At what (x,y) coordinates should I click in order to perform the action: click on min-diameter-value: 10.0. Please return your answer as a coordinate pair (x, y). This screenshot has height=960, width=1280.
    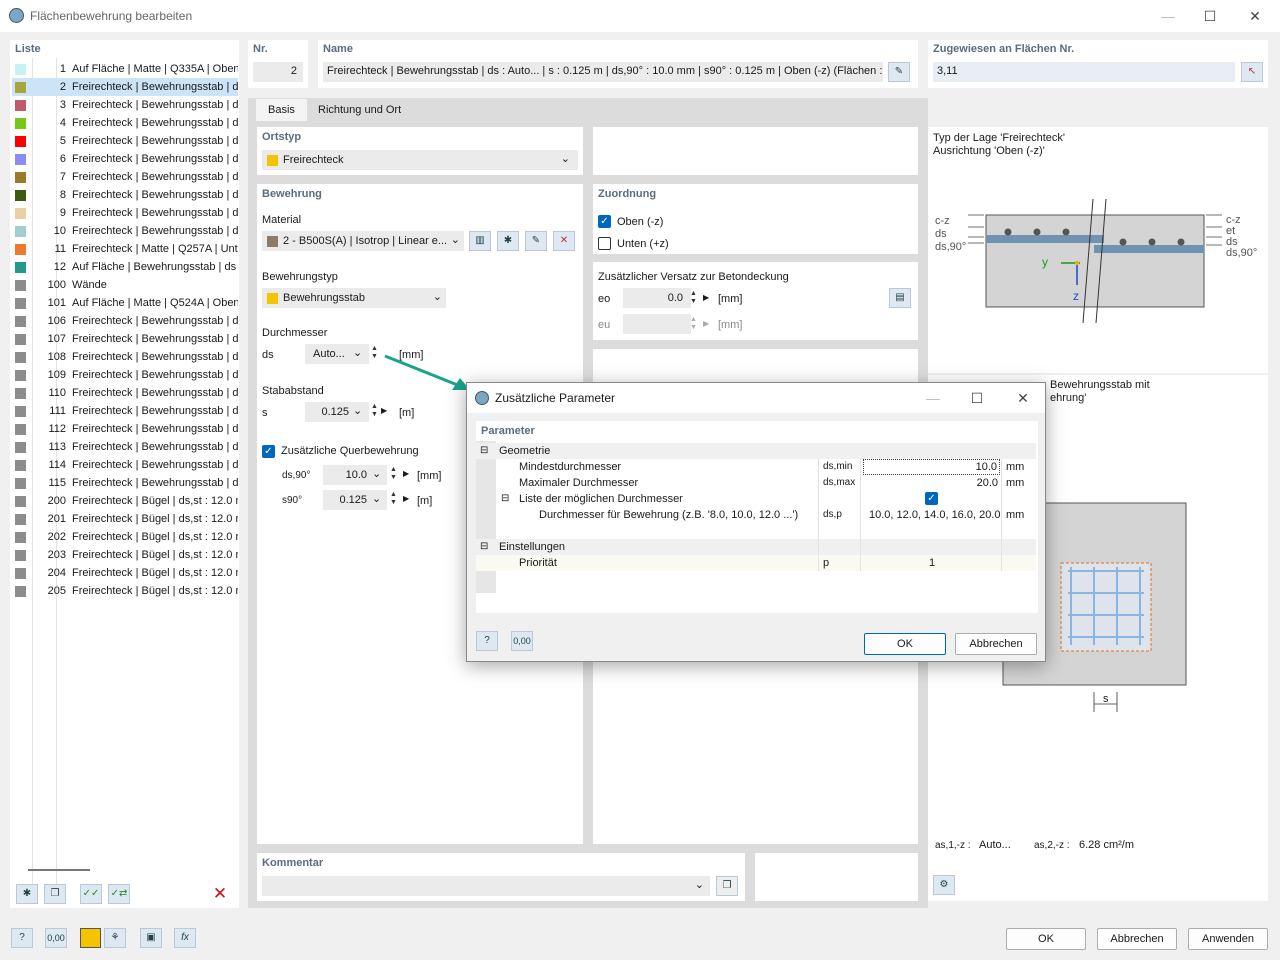
    Looking at the image, I should click on (931, 467).